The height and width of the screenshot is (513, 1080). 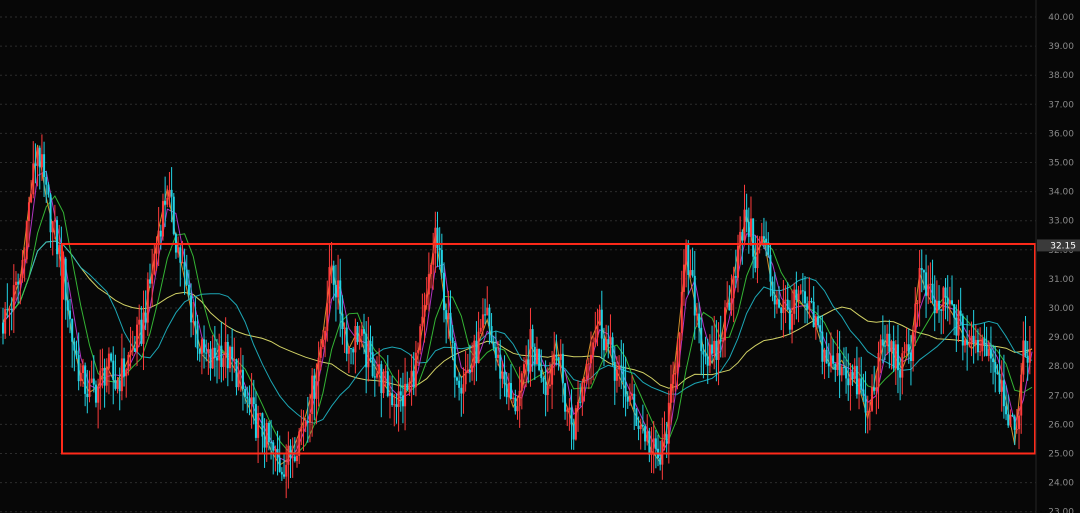 What do you see at coordinates (1061, 425) in the screenshot?
I see `y-tick-label: 26.00` at bounding box center [1061, 425].